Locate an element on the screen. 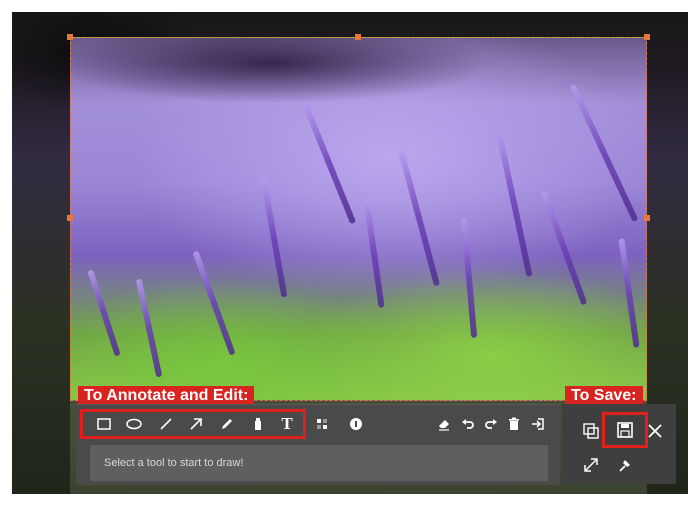 The height and width of the screenshot is (506, 700). pencil-icon is located at coordinates (227, 424).